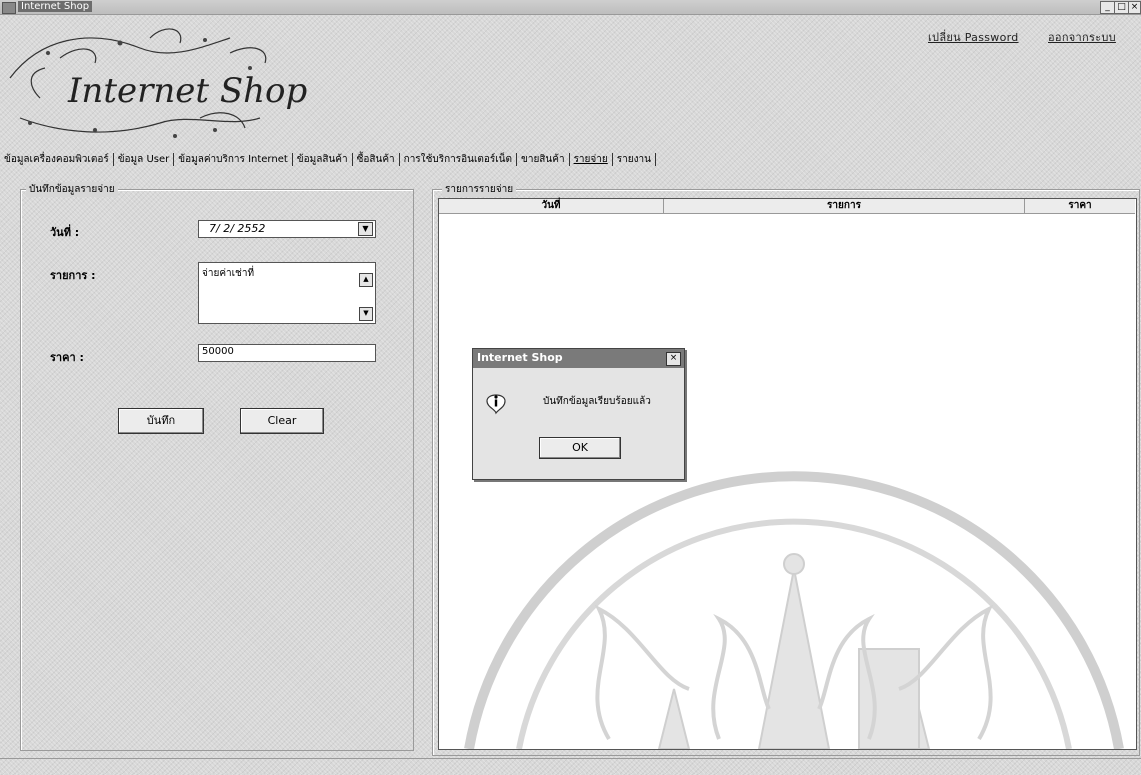  I want to click on scroll-down-icon: ▼, so click(366, 314).